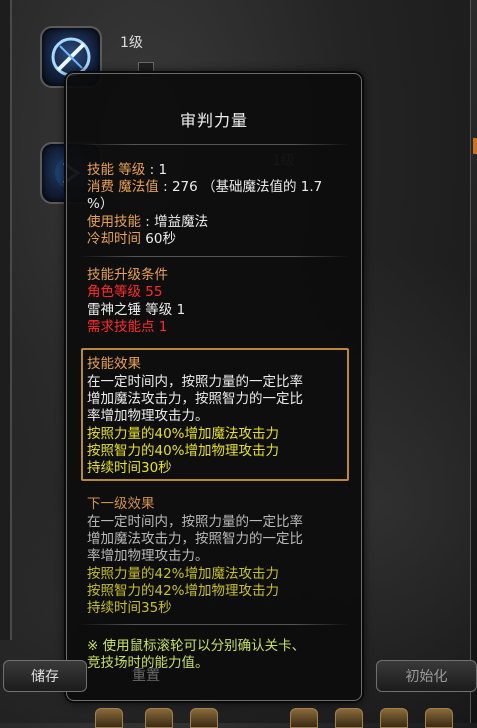  Describe the element at coordinates (181, 222) in the screenshot. I see `use-skill-value: 增益魔法` at that location.